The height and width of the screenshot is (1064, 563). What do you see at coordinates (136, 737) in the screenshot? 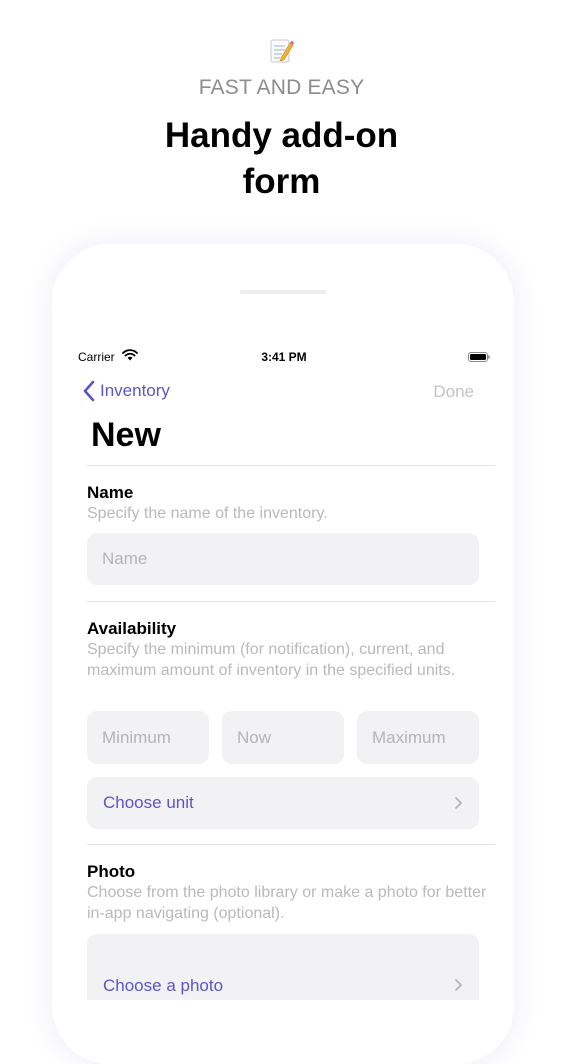
I see `minimum-input-placeholder: Minimum` at bounding box center [136, 737].